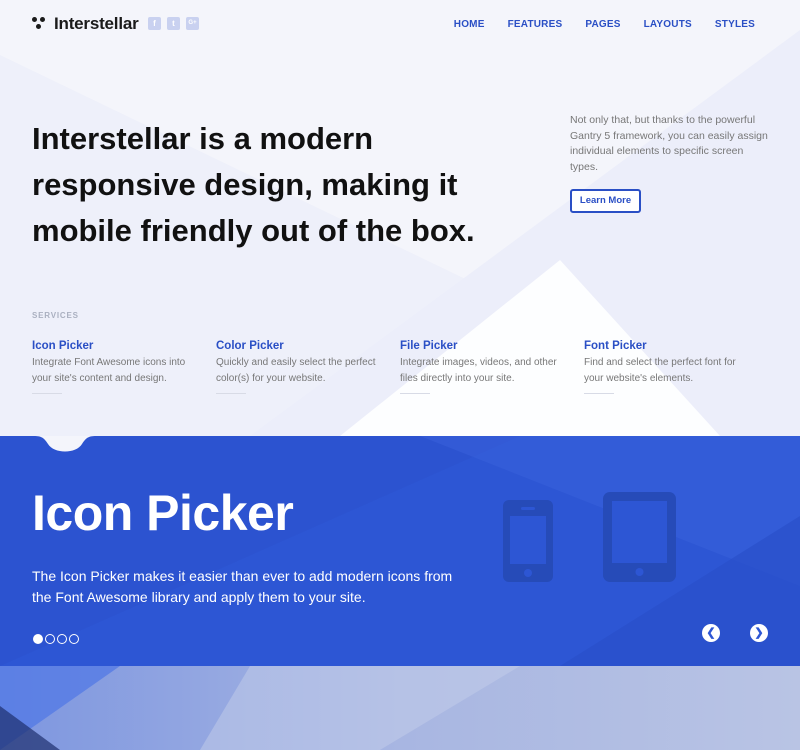 Image resolution: width=800 pixels, height=750 pixels. I want to click on brand-name: Interstellar, so click(96, 23).